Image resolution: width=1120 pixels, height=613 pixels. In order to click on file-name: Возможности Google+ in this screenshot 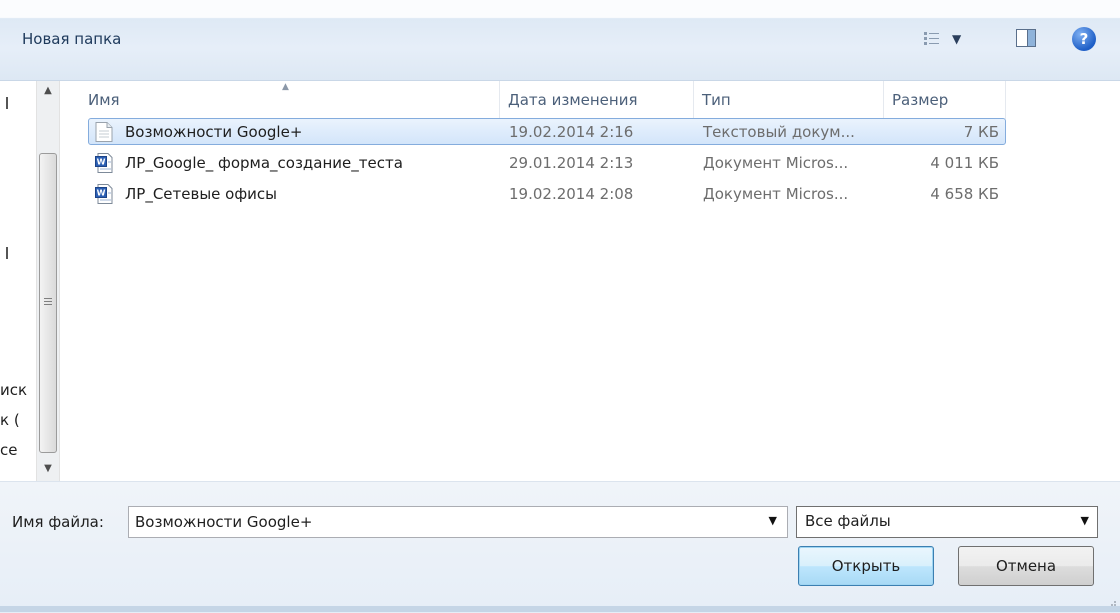, I will do `click(214, 132)`.